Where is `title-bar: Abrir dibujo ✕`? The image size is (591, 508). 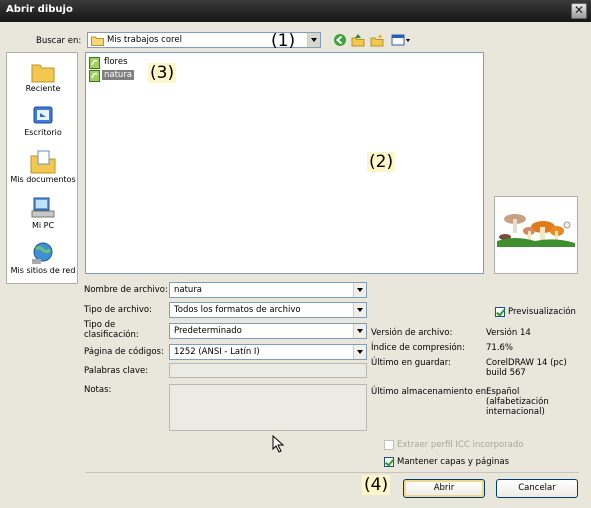 title-bar: Abrir dibujo ✕ is located at coordinates (295, 11).